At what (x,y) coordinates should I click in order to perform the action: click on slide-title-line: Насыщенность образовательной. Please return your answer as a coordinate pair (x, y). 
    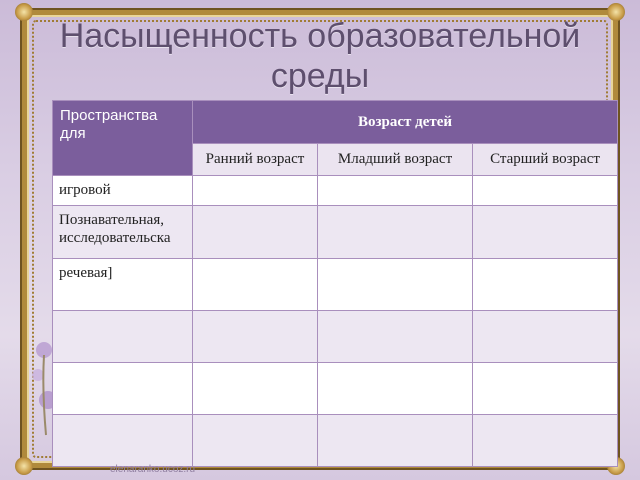
    Looking at the image, I should click on (320, 36).